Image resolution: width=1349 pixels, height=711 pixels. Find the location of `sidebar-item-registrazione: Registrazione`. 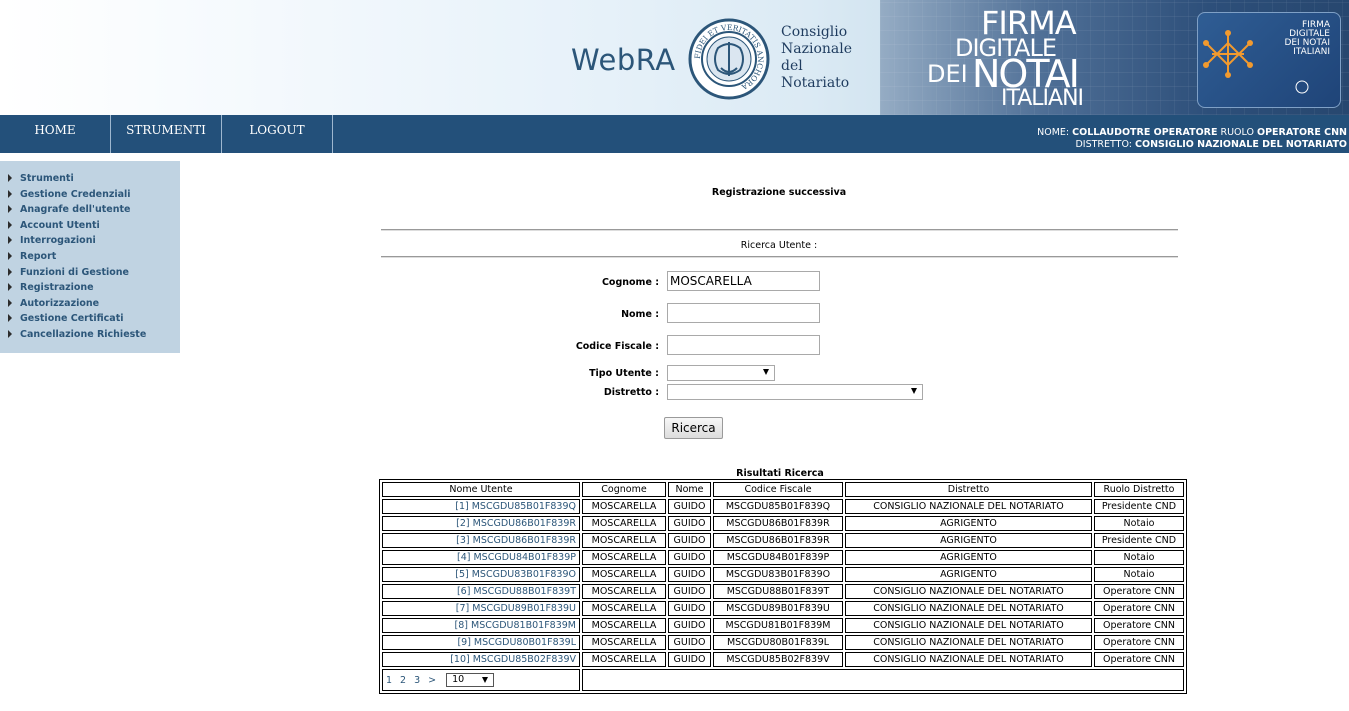

sidebar-item-registrazione: Registrazione is located at coordinates (51, 289).